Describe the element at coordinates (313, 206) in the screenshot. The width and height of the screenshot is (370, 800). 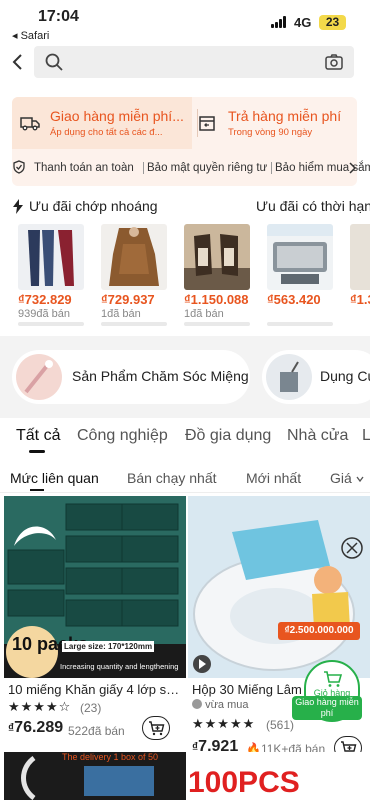
I see `limited-deals-link: Ưu đãi có thời hạn` at that location.